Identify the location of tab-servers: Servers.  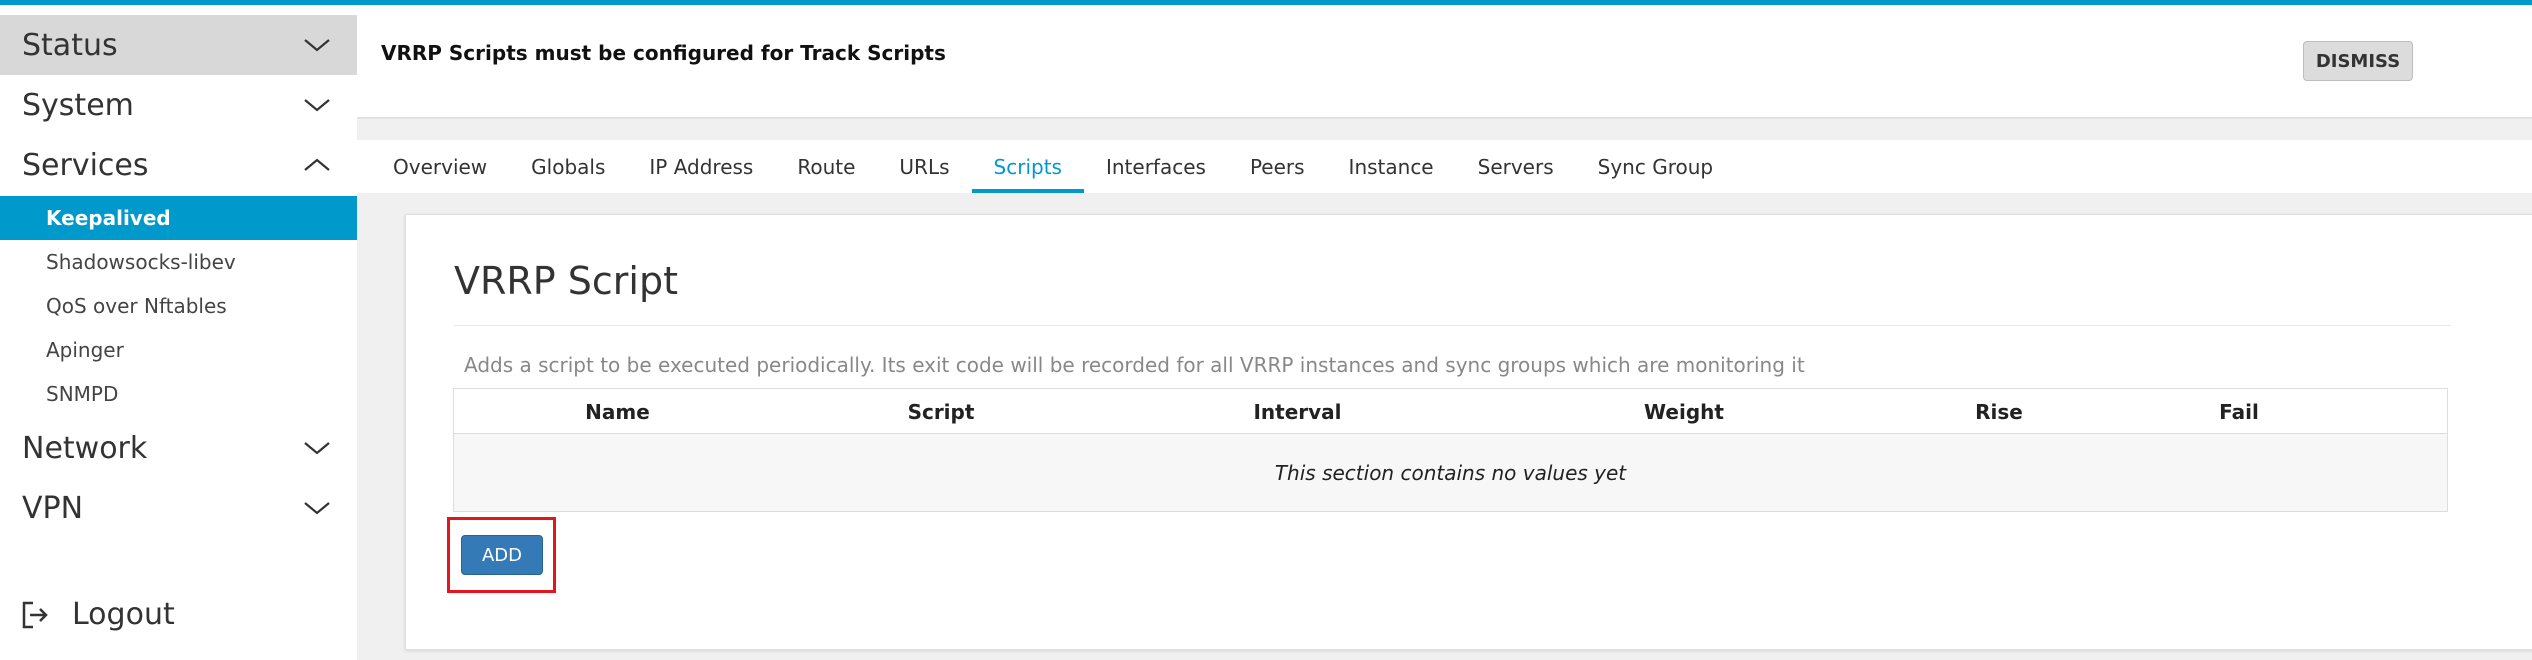
(1516, 166).